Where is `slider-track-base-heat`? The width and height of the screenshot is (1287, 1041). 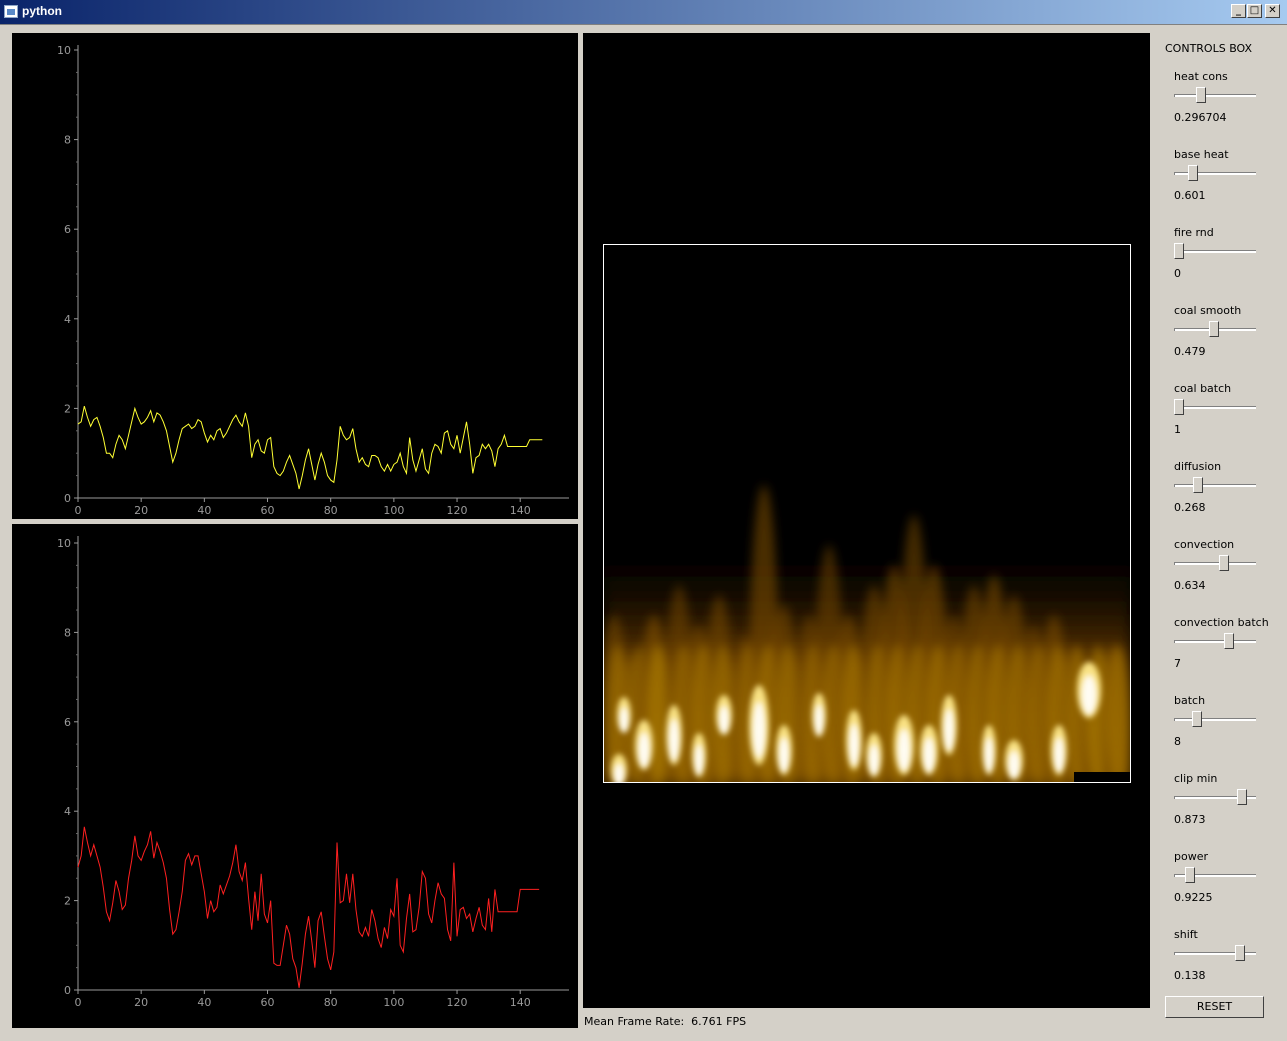 slider-track-base-heat is located at coordinates (1215, 173).